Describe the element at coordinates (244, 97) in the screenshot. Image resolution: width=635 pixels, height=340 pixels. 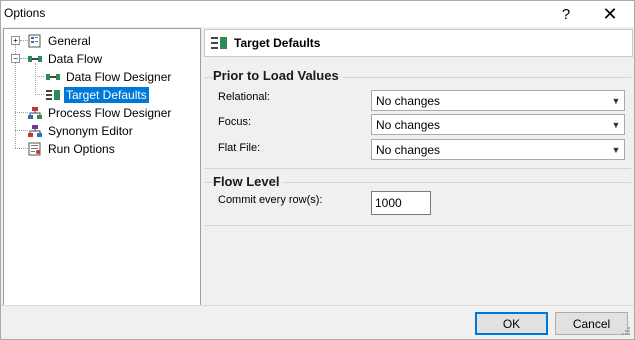
I see `relational-label: Relational:` at that location.